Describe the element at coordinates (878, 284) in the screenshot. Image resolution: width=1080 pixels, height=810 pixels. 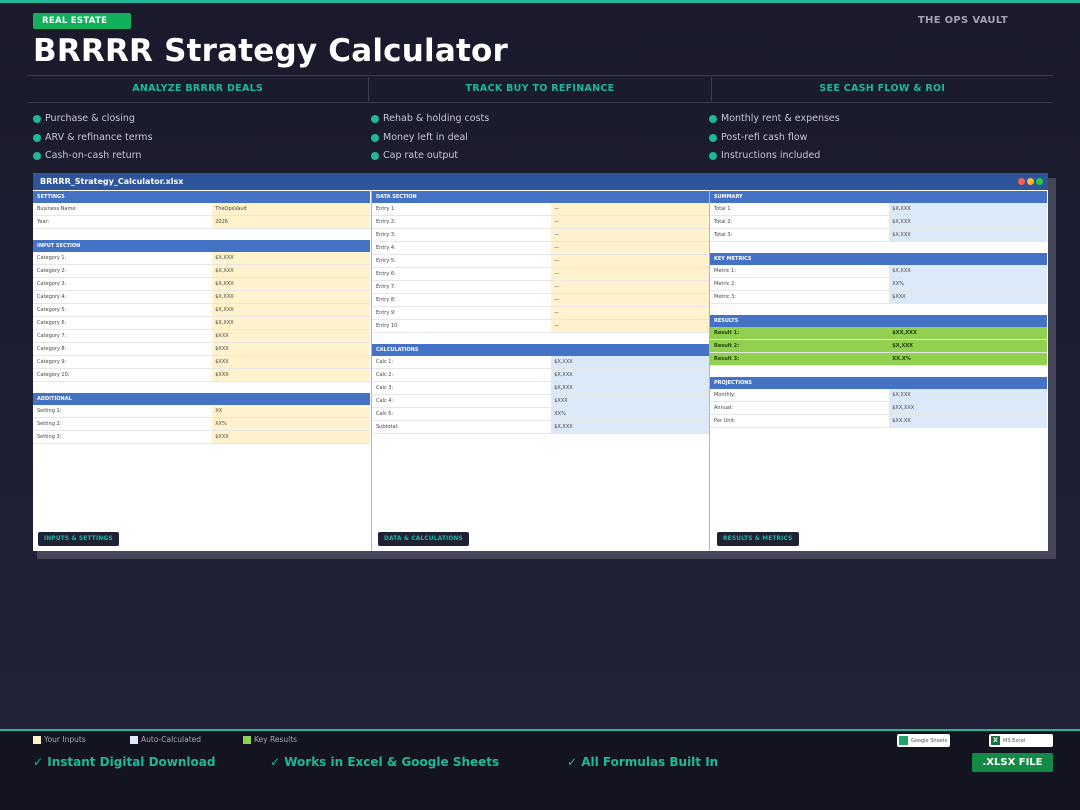
I see `table-row: Metric 2: XX%` at that location.